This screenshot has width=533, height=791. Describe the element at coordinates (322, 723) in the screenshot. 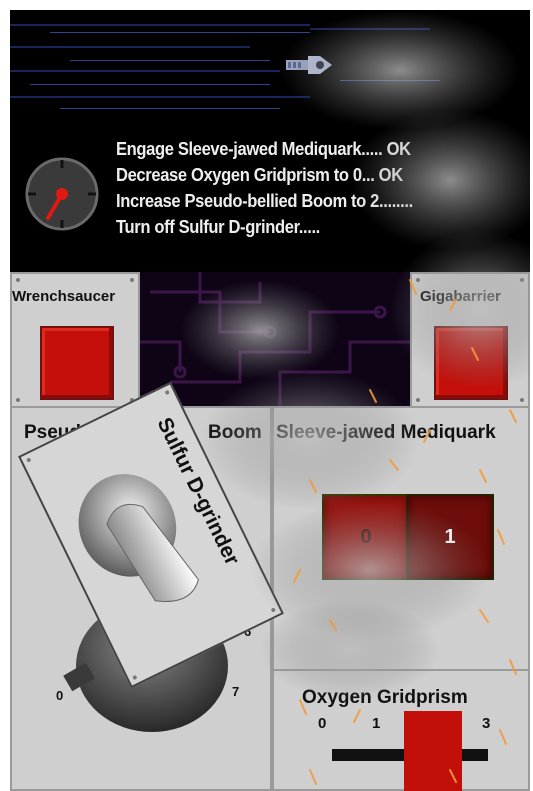

I see `slider-tick: 0` at that location.